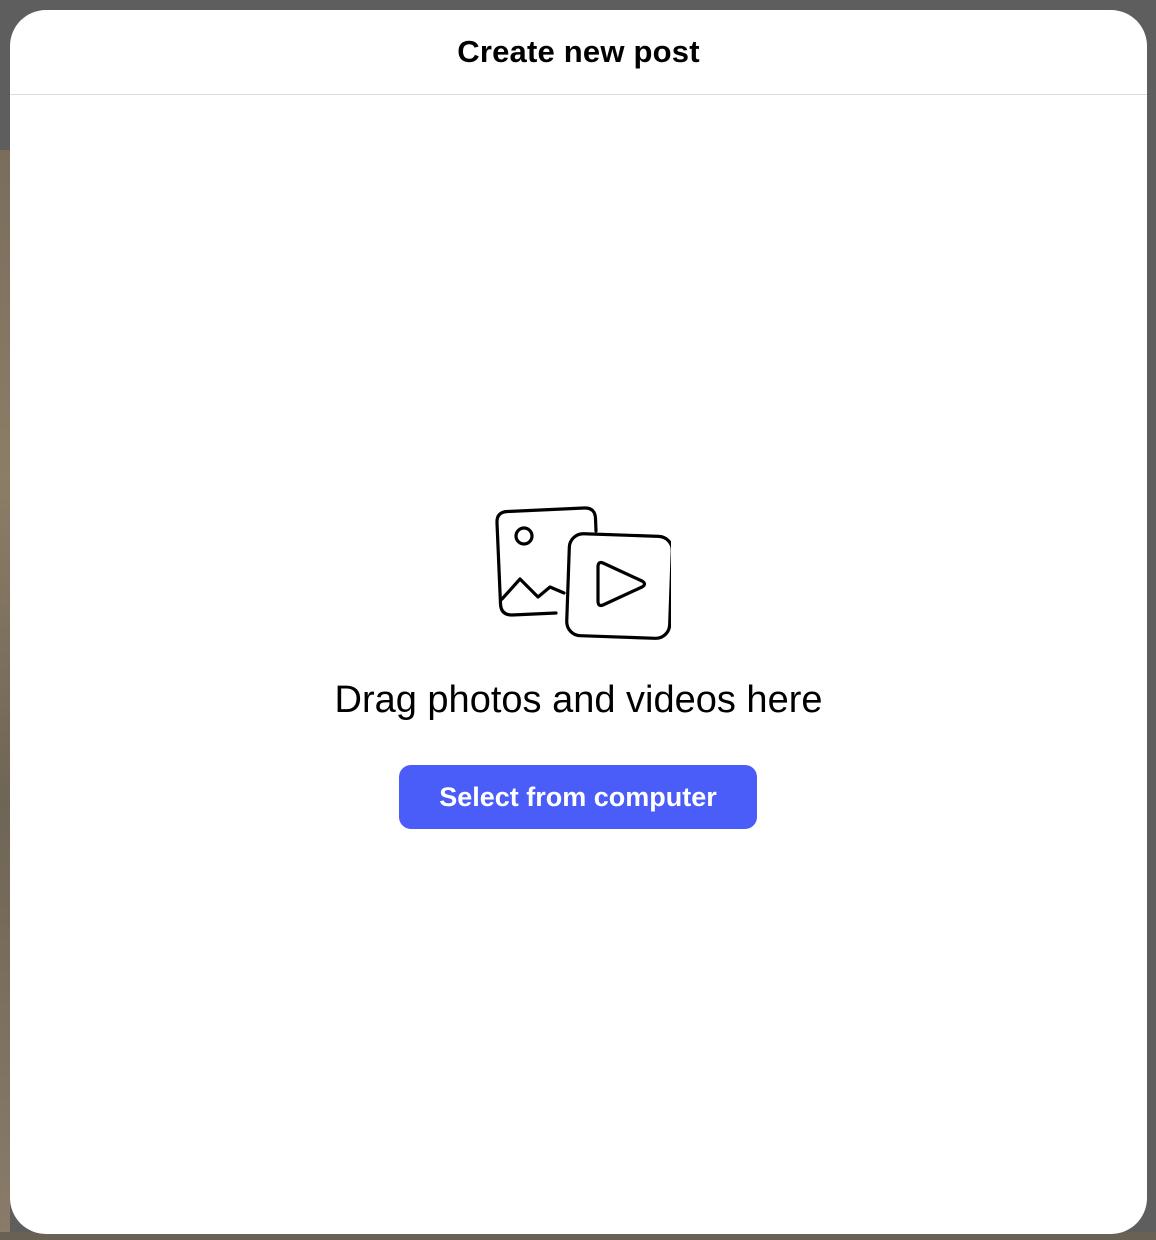 This screenshot has height=1240, width=1156. I want to click on drop-instructions: Drag photos and videos here, so click(578, 700).